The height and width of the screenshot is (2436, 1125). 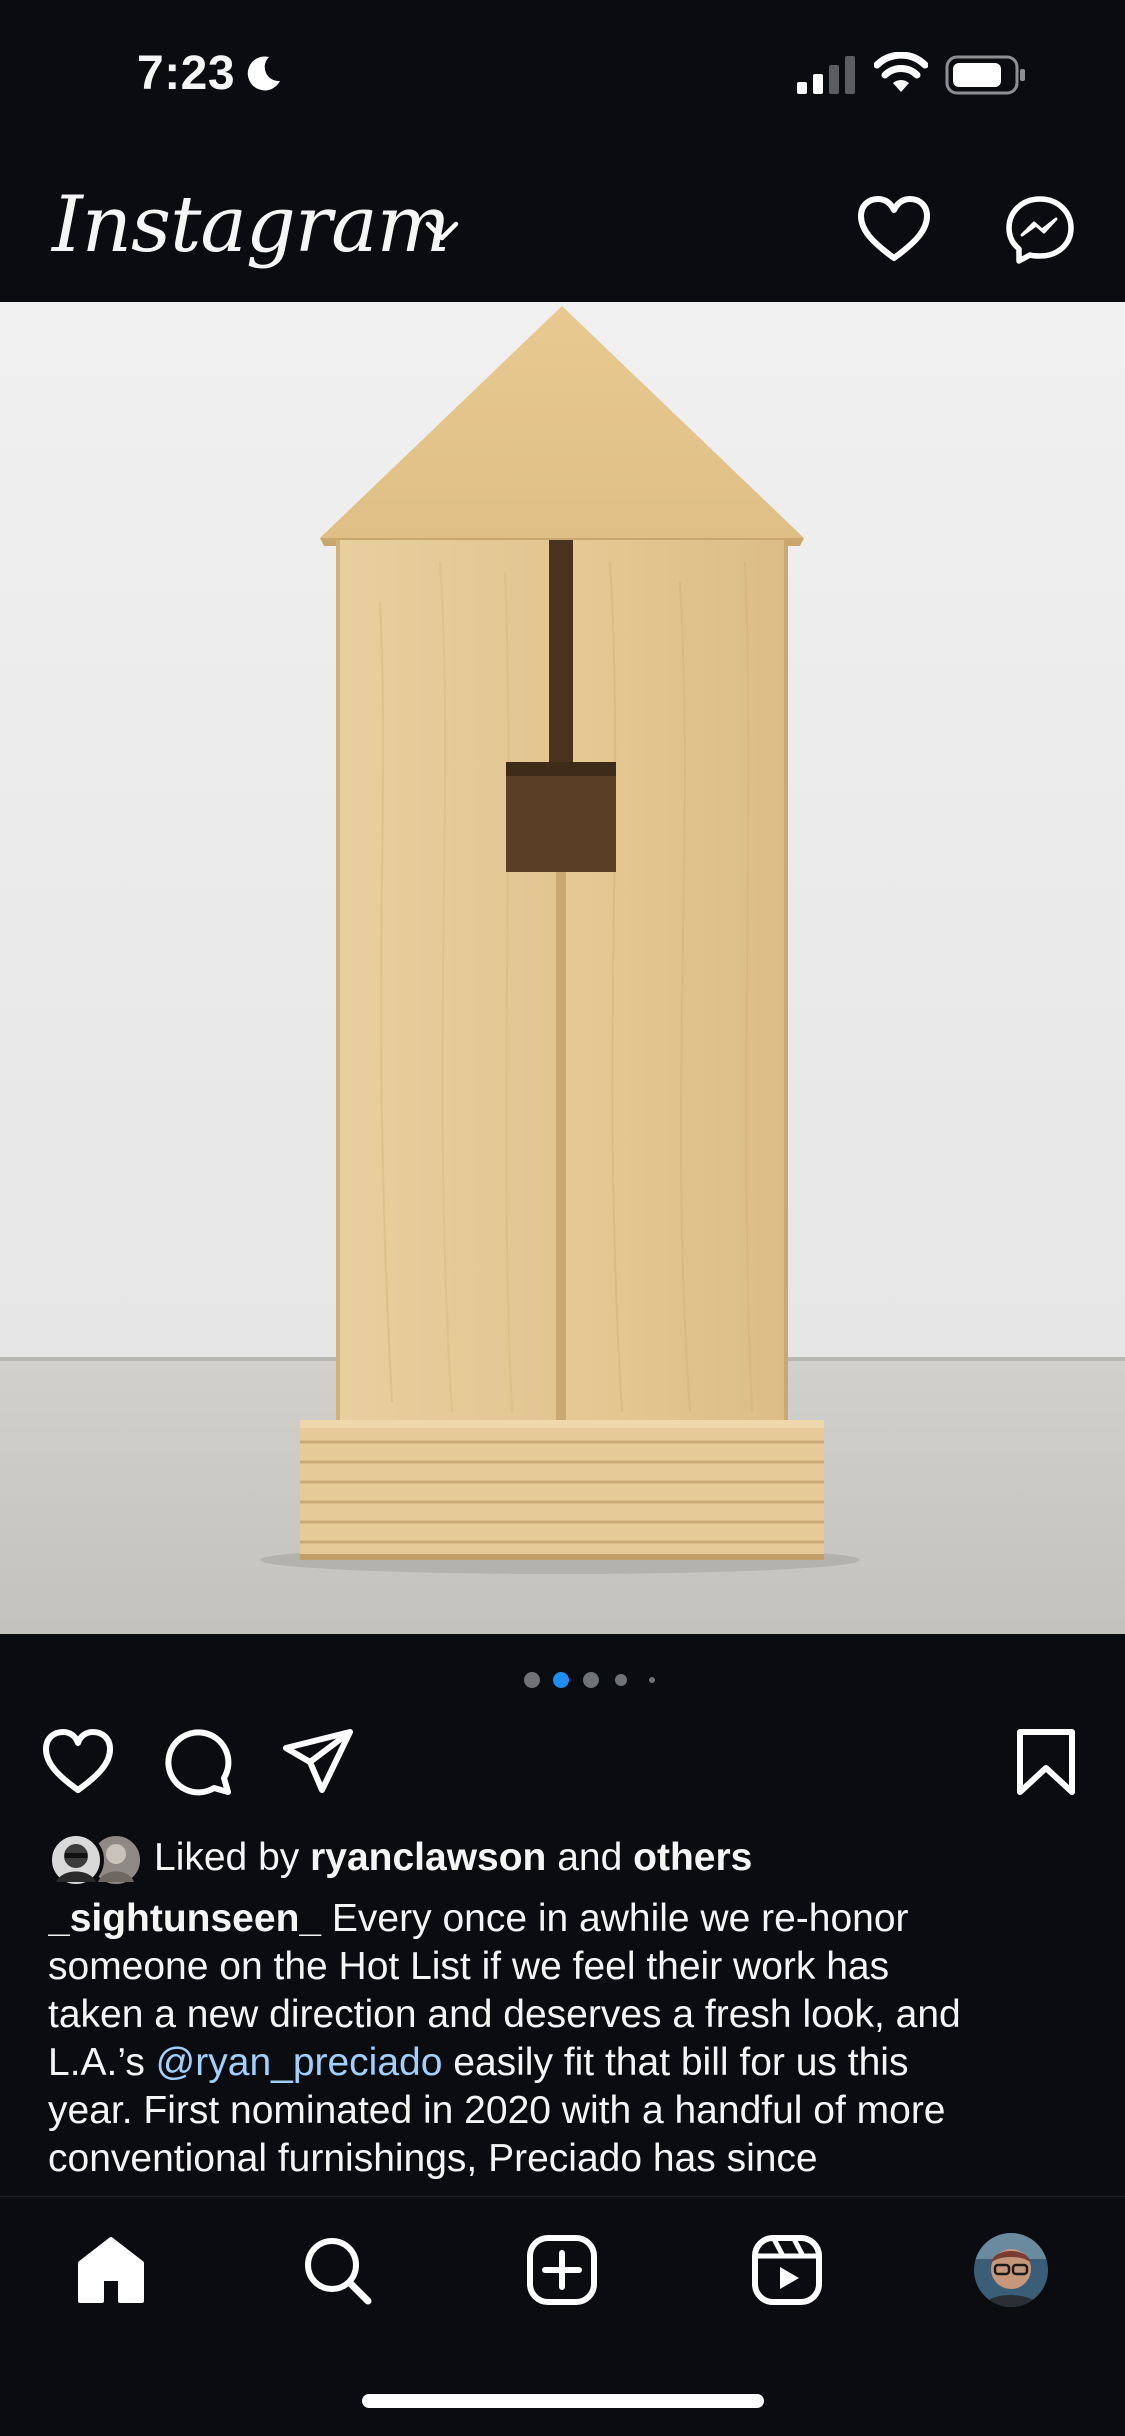 I want to click on liker-avatars, so click(x=96, y=1860).